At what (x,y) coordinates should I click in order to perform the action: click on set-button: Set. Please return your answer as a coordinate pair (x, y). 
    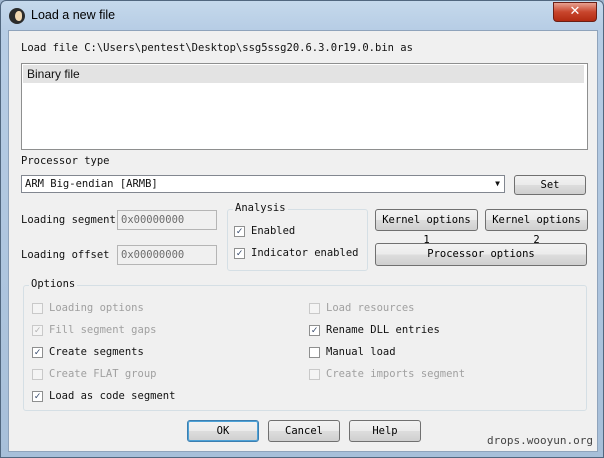
    Looking at the image, I should click on (550, 185).